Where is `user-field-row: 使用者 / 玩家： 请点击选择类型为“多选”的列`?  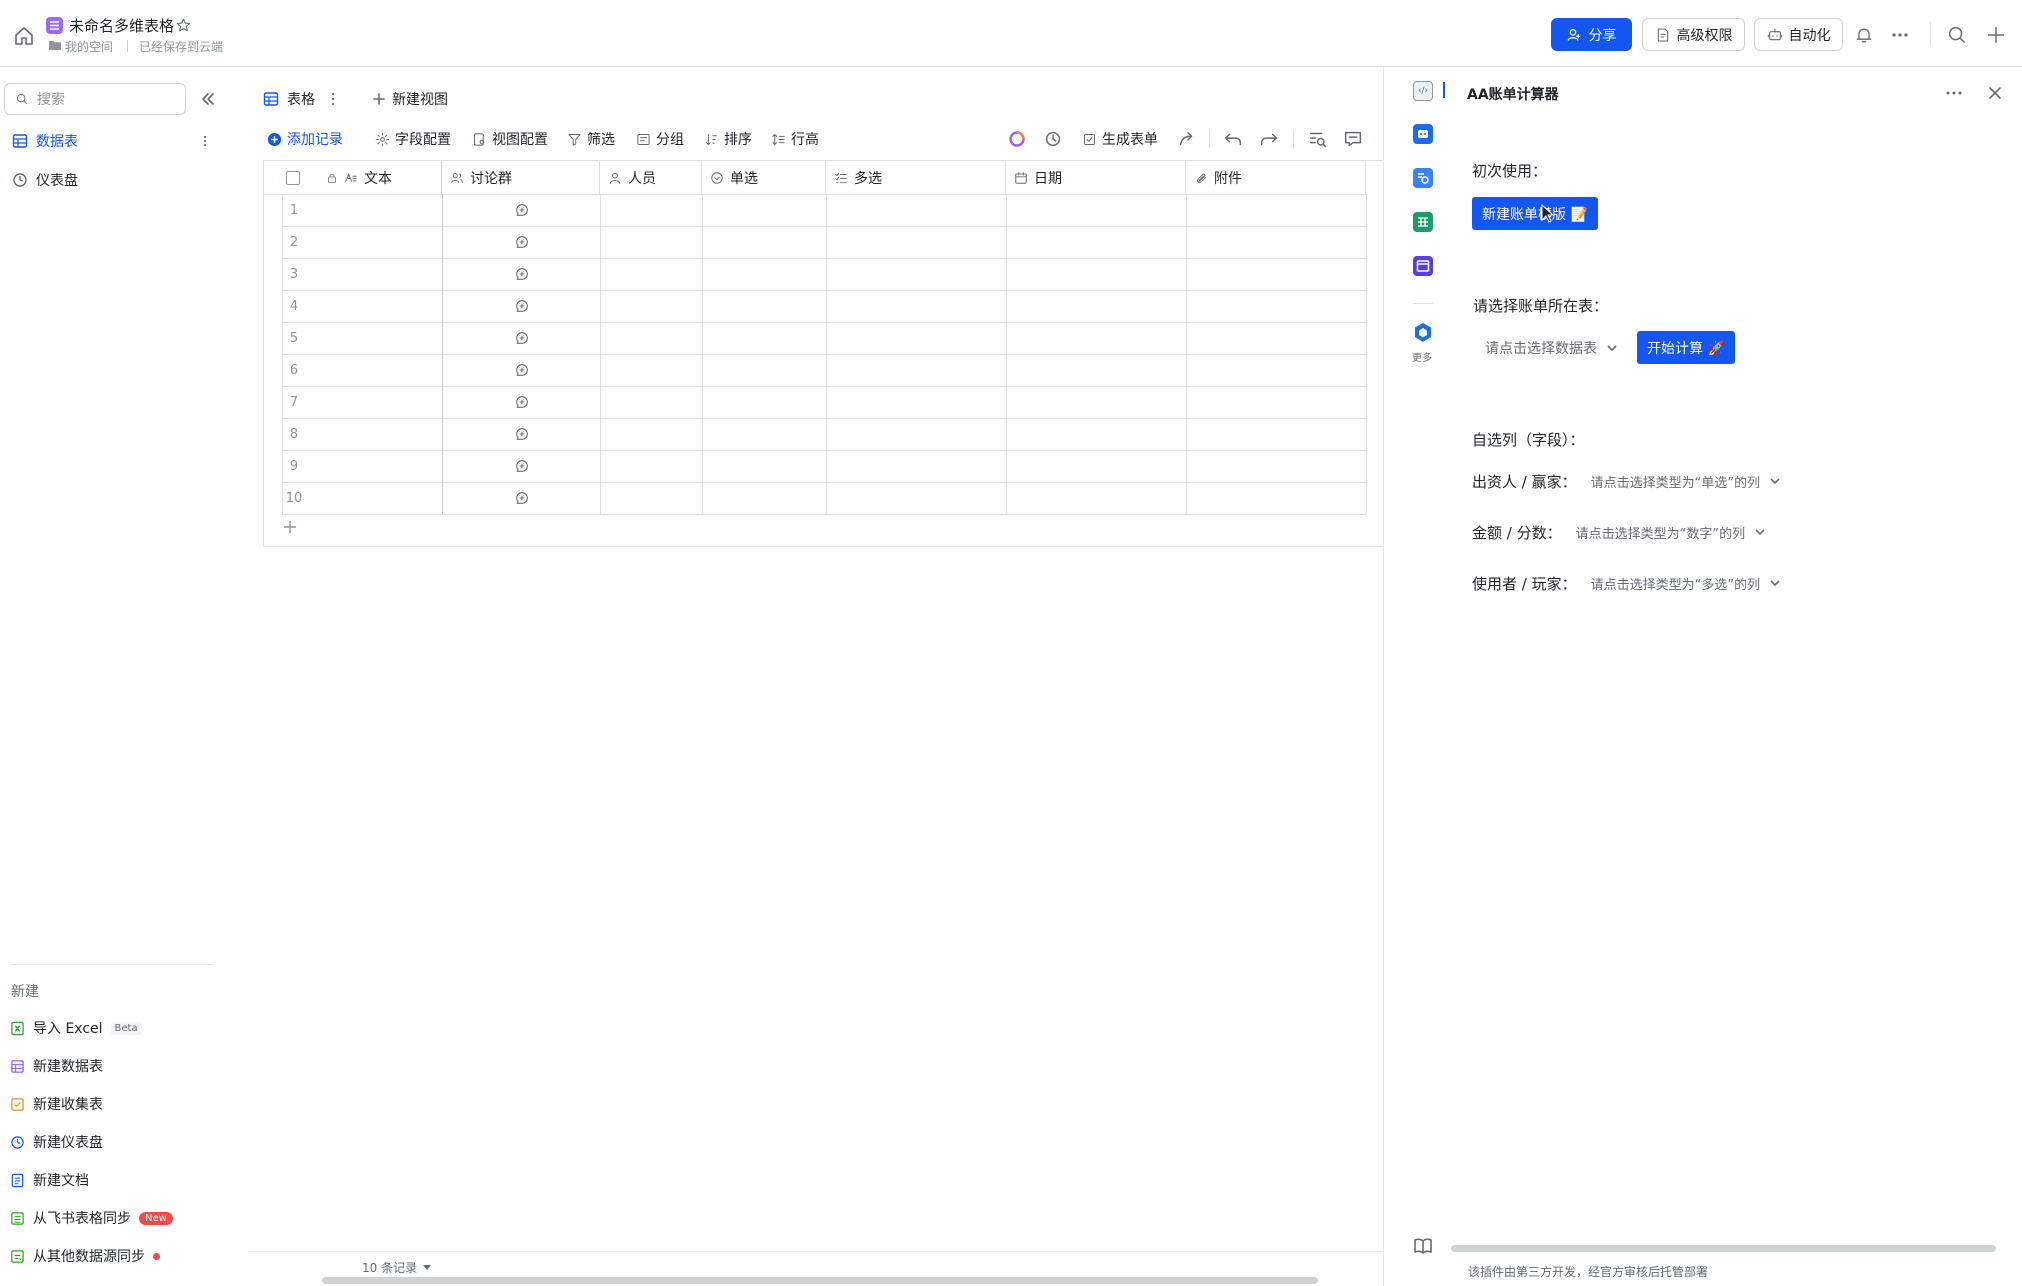
user-field-row: 使用者 / 玩家： 请点击选择类型为“多选”的列 is located at coordinates (1627, 583).